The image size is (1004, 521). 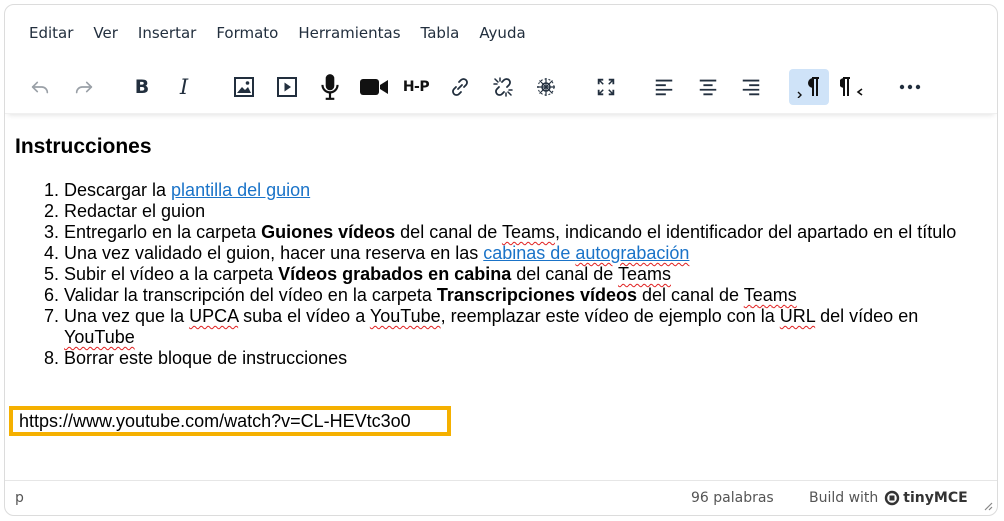 I want to click on h5p-button: H-P, so click(x=416, y=87).